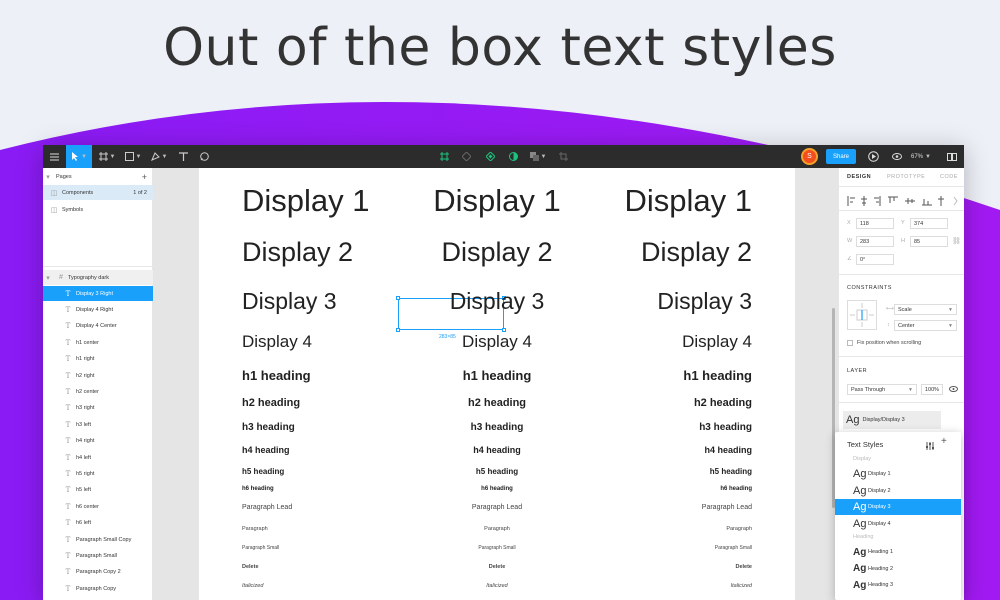 Image resolution: width=1000 pixels, height=600 pixels. What do you see at coordinates (903, 201) in the screenshot?
I see `align-icons` at bounding box center [903, 201].